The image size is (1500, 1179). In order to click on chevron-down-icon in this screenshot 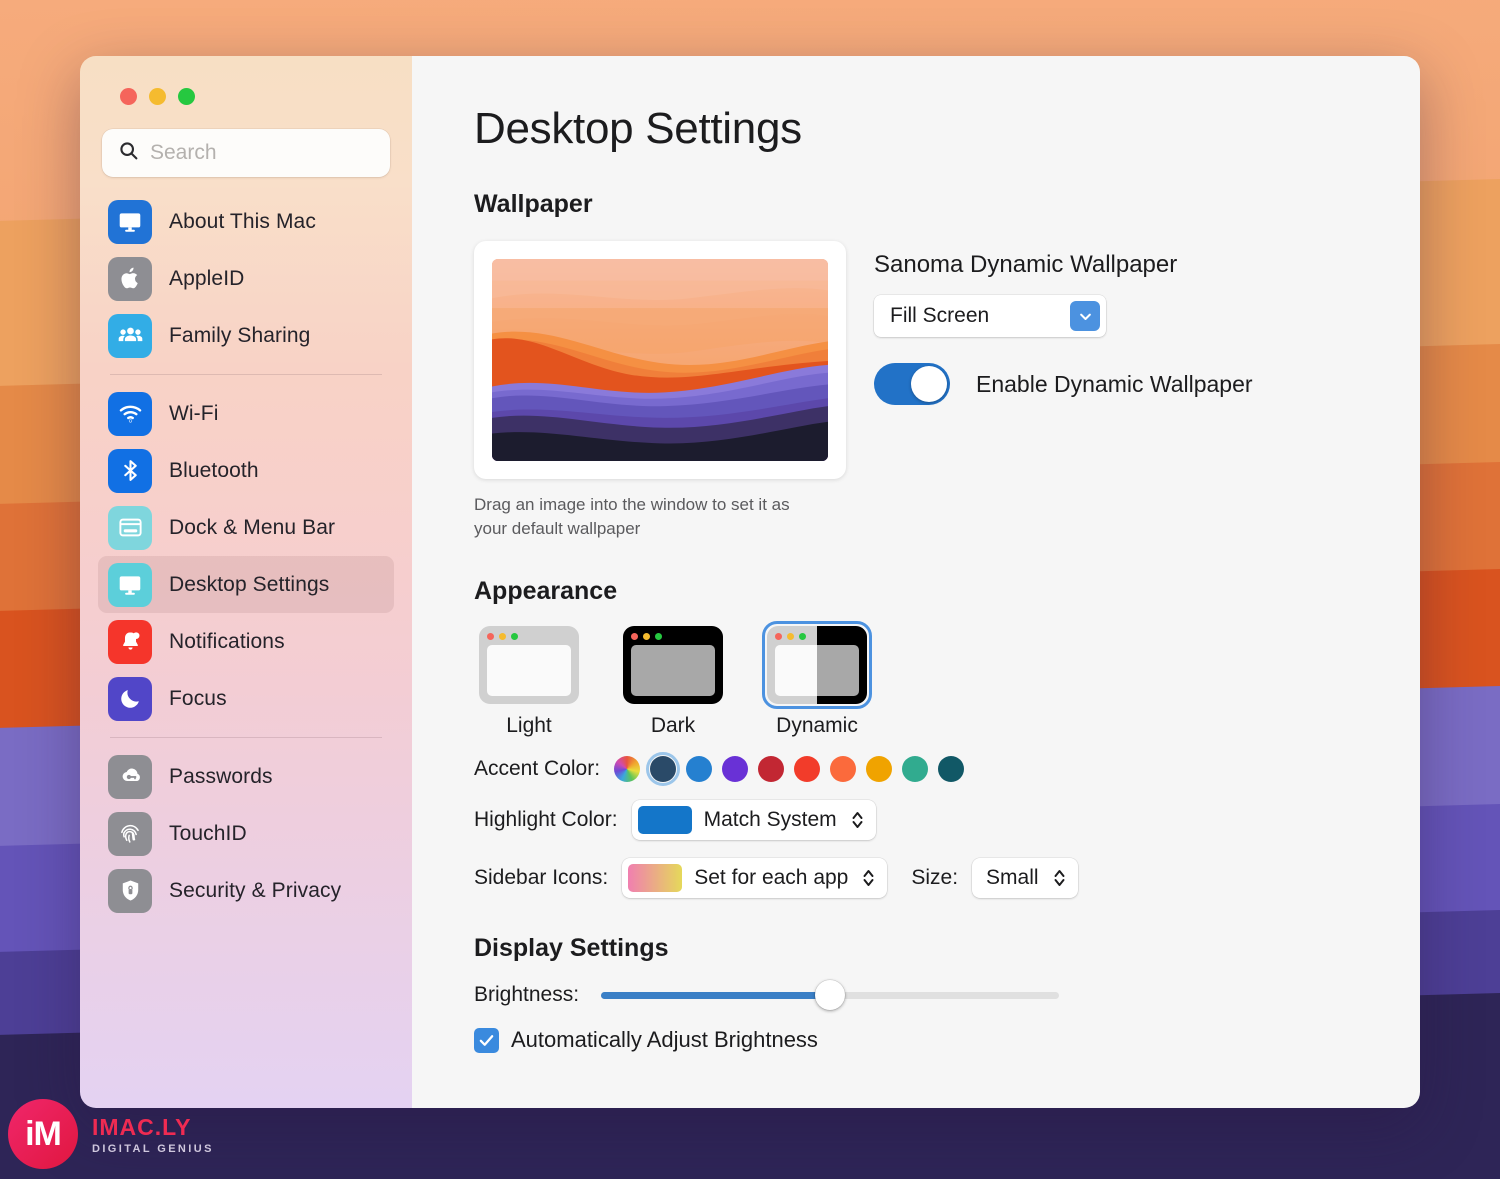, I will do `click(1085, 316)`.